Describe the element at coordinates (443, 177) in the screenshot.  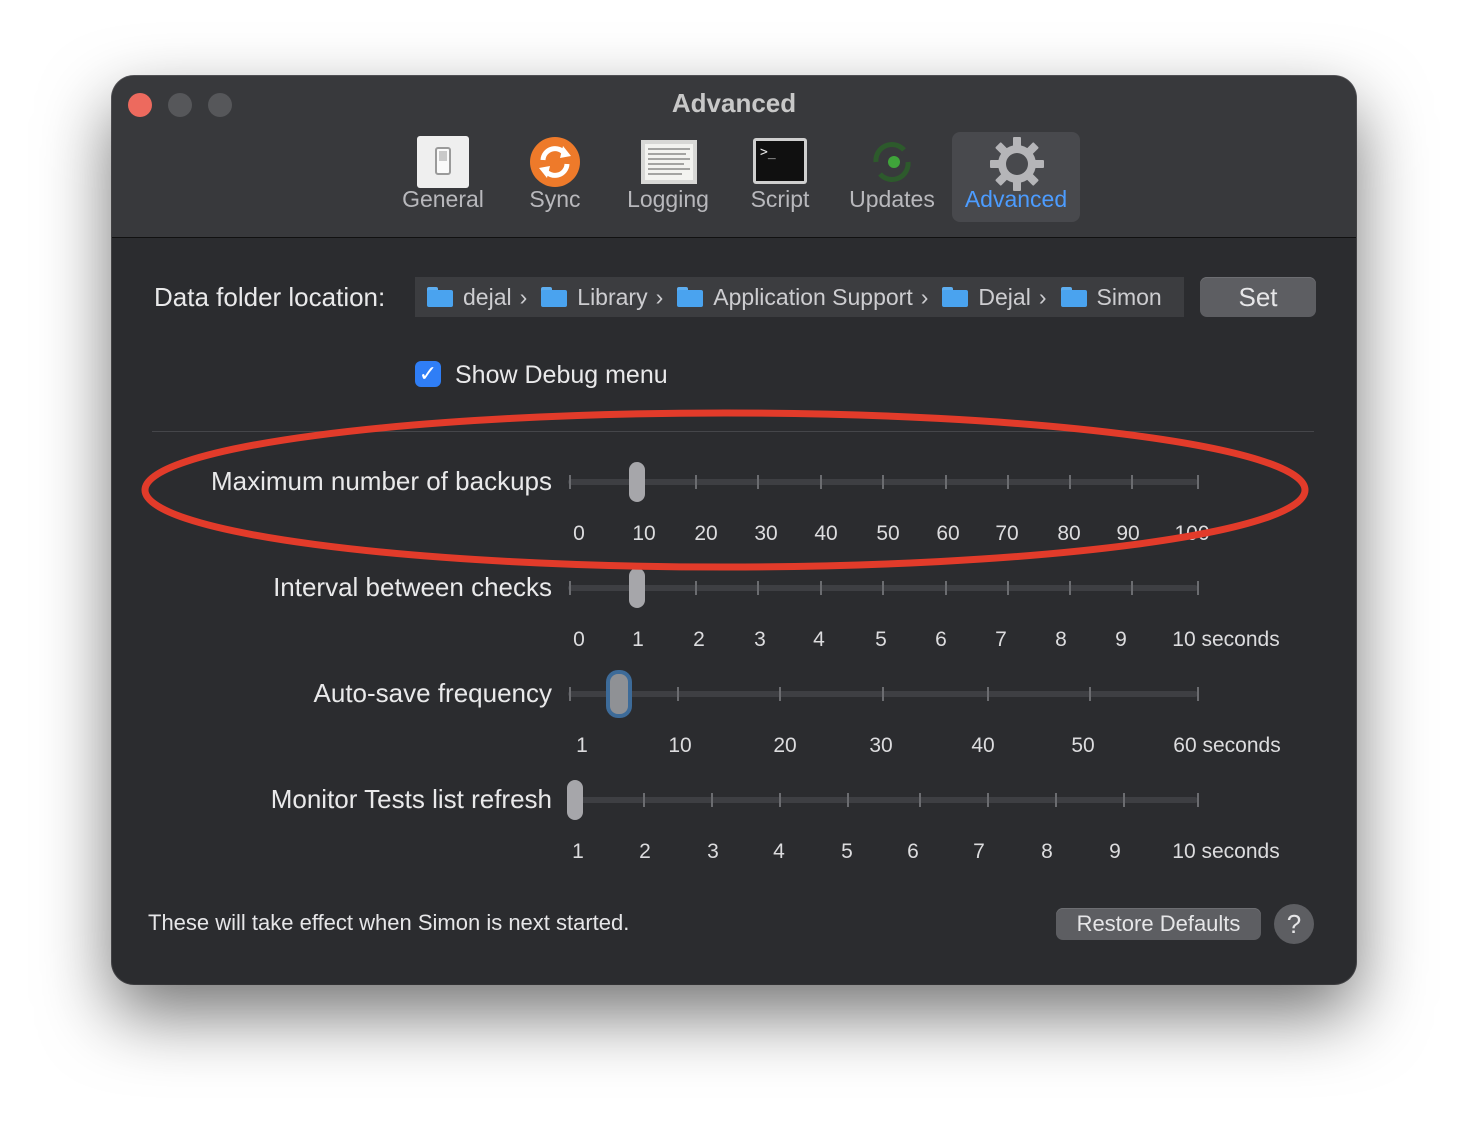
I see `tab-general: General` at that location.